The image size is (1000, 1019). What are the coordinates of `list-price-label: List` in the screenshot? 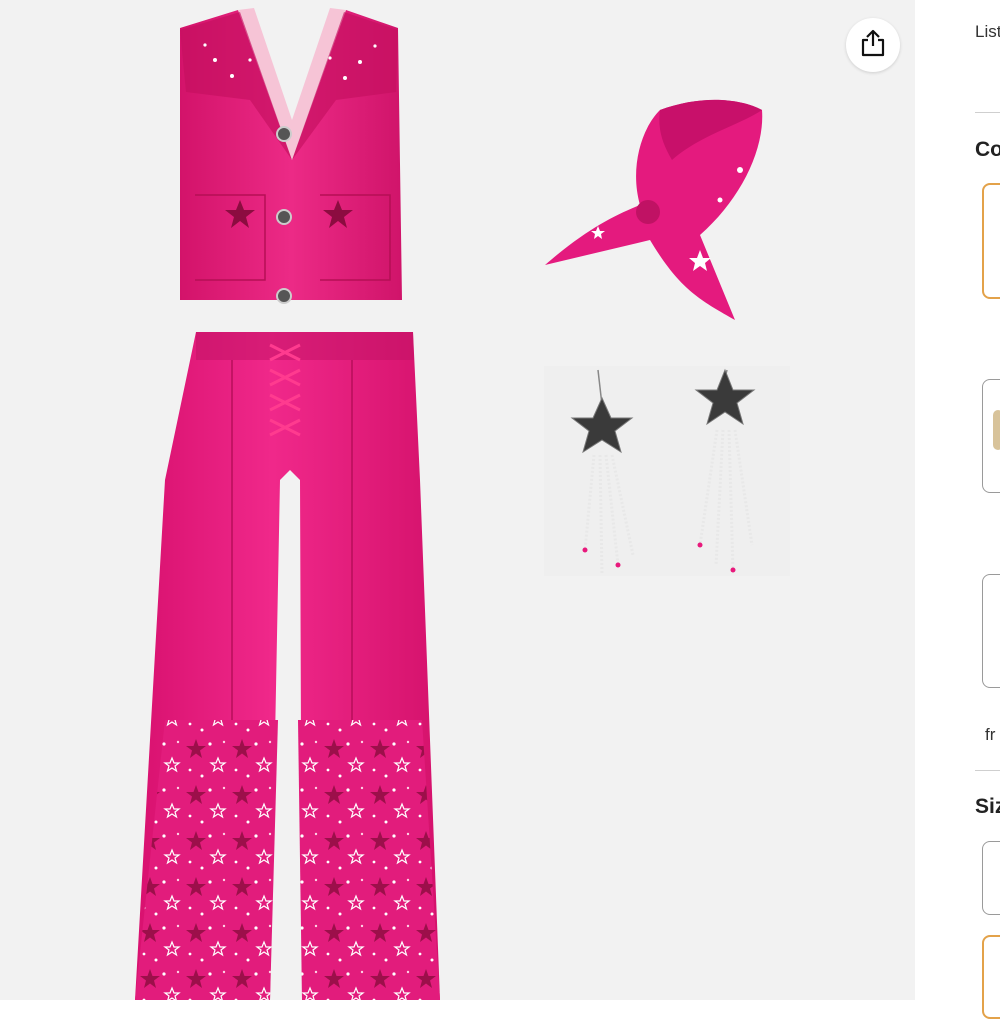 It's located at (987, 31).